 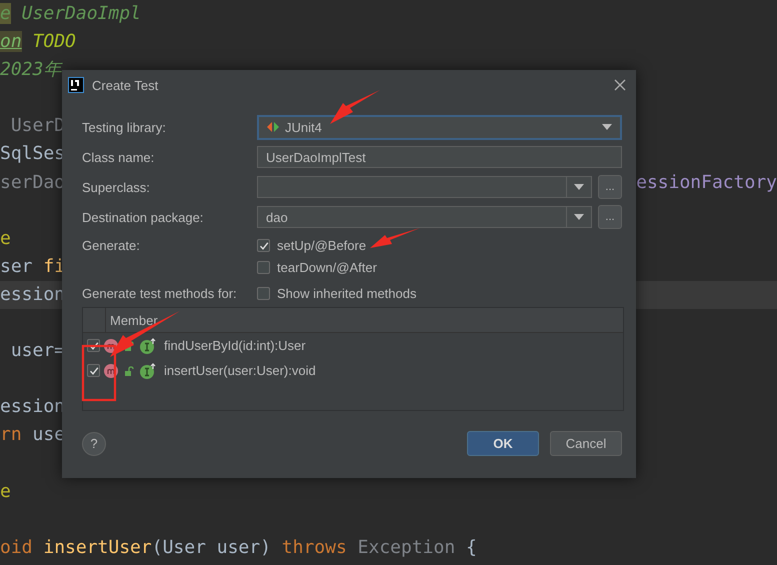 I want to click on code-text: SqlSes, so click(x=33, y=153).